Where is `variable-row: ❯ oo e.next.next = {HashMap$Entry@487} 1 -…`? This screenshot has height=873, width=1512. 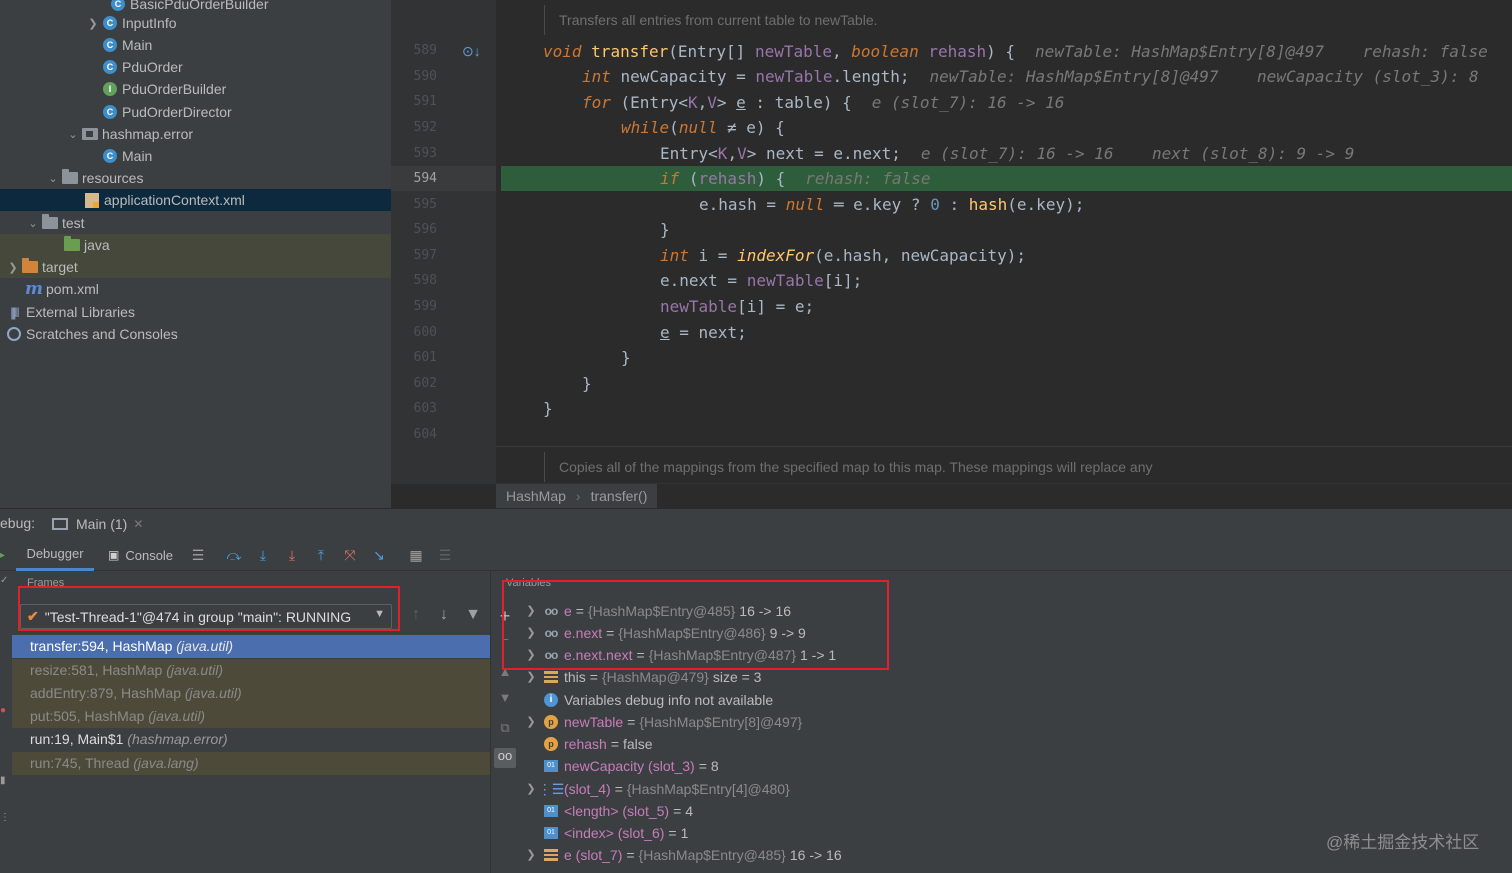 variable-row: ❯ oo e.next.next = {HashMap$Entry@487} 1 -… is located at coordinates (1016, 655).